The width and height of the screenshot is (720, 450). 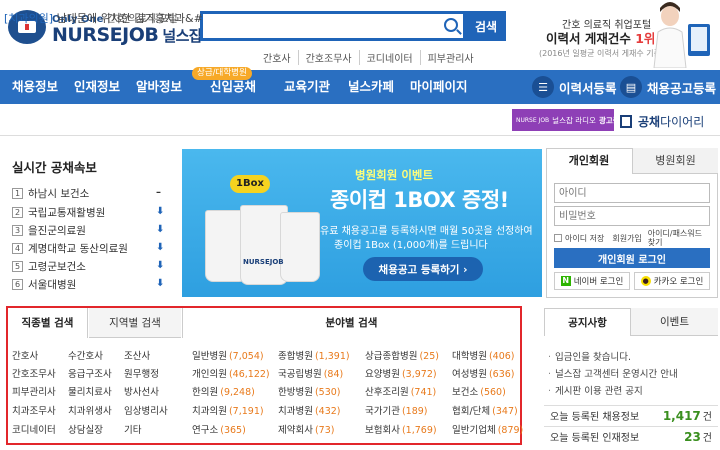 I want to click on field-category-link: 대학병원 (406), so click(x=483, y=355).